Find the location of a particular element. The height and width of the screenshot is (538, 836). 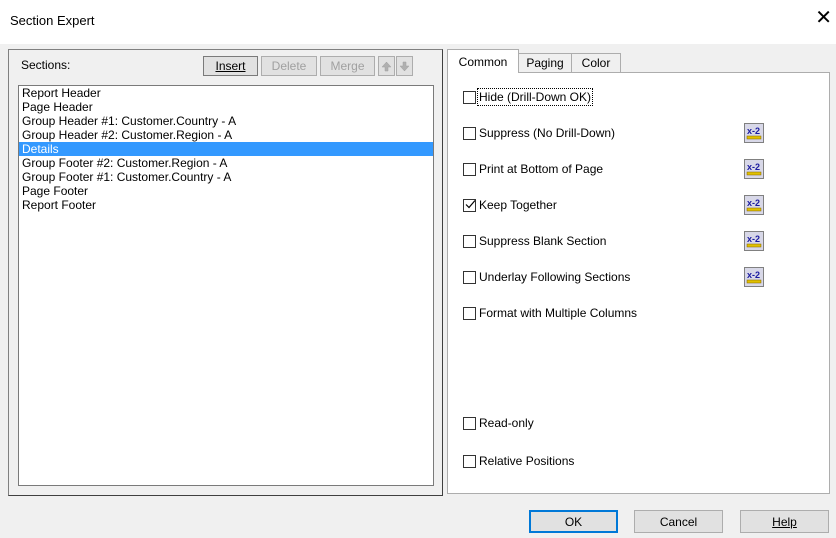

list-item: Group Footer #2: Customer.Region - A is located at coordinates (226, 163).